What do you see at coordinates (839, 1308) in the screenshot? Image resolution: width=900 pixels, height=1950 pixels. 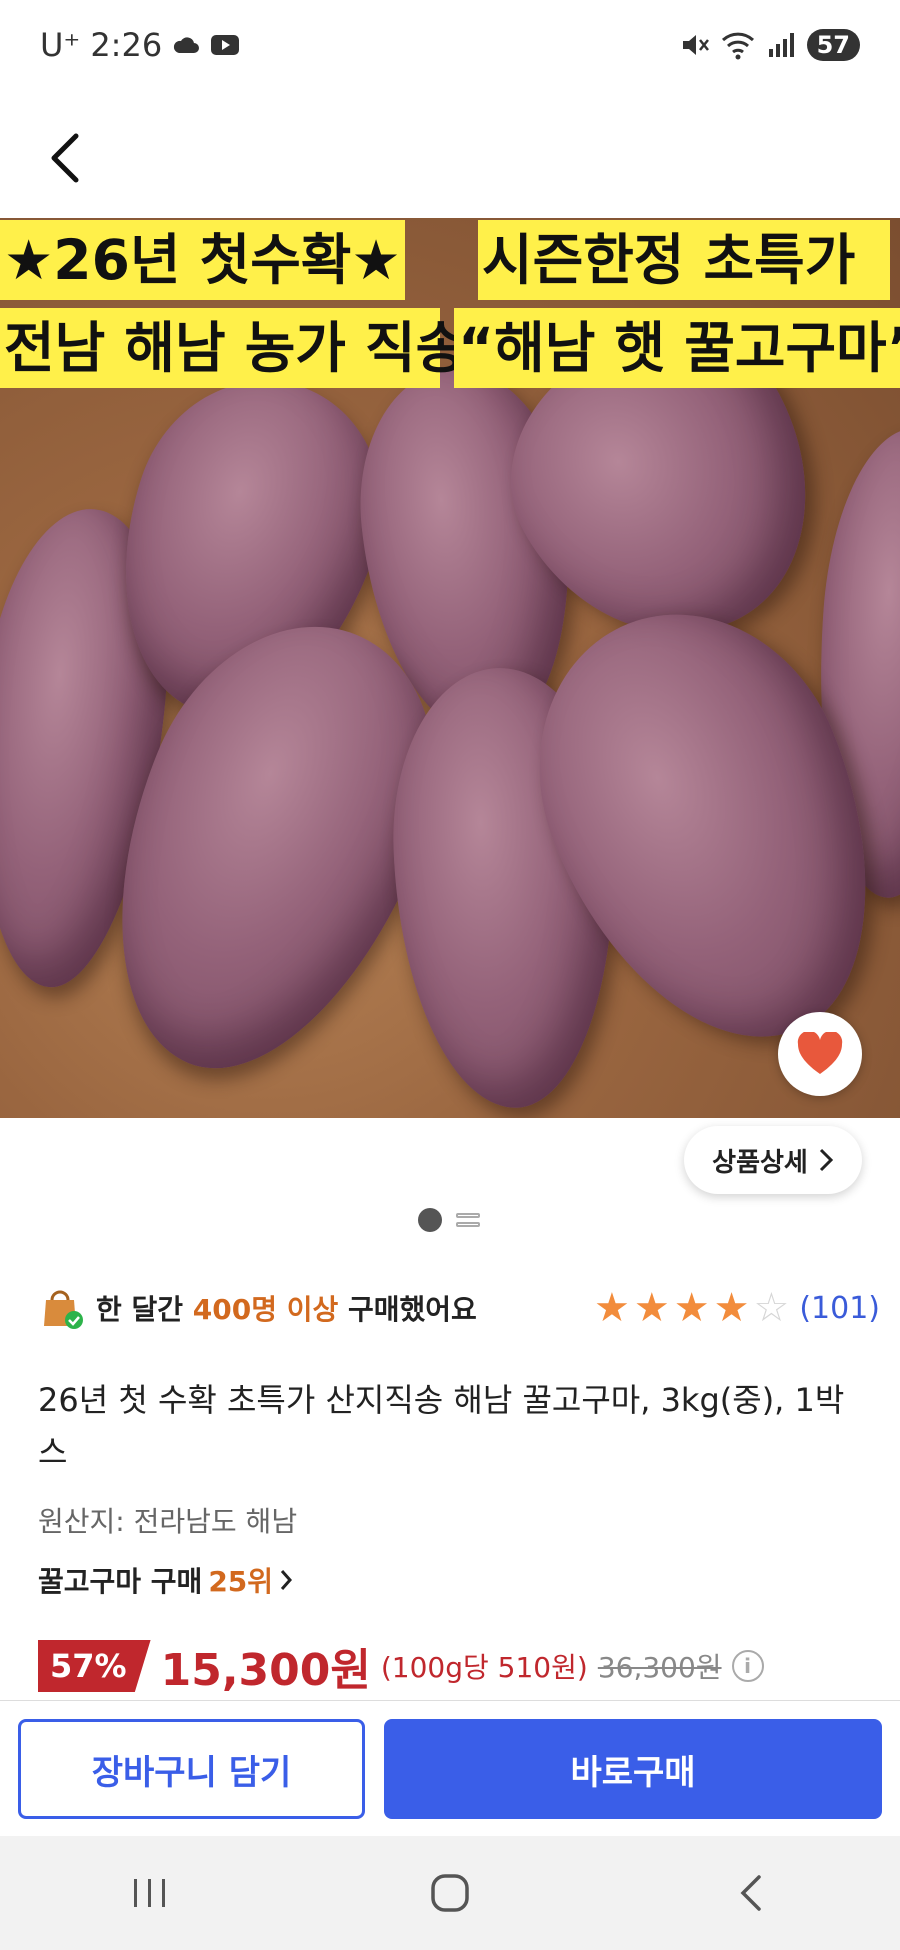 I see `review-count: (101)` at bounding box center [839, 1308].